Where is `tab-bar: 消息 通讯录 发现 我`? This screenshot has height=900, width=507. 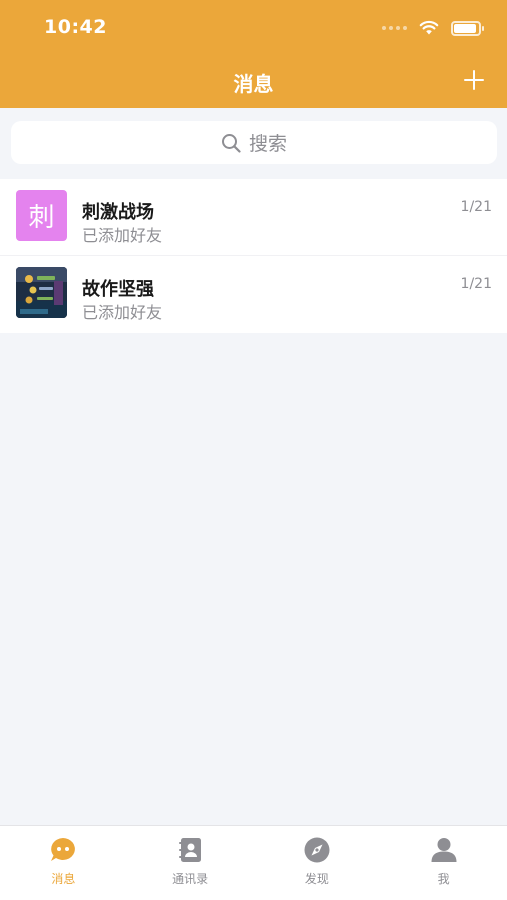
tab-bar: 消息 通讯录 发现 我 is located at coordinates (253, 862).